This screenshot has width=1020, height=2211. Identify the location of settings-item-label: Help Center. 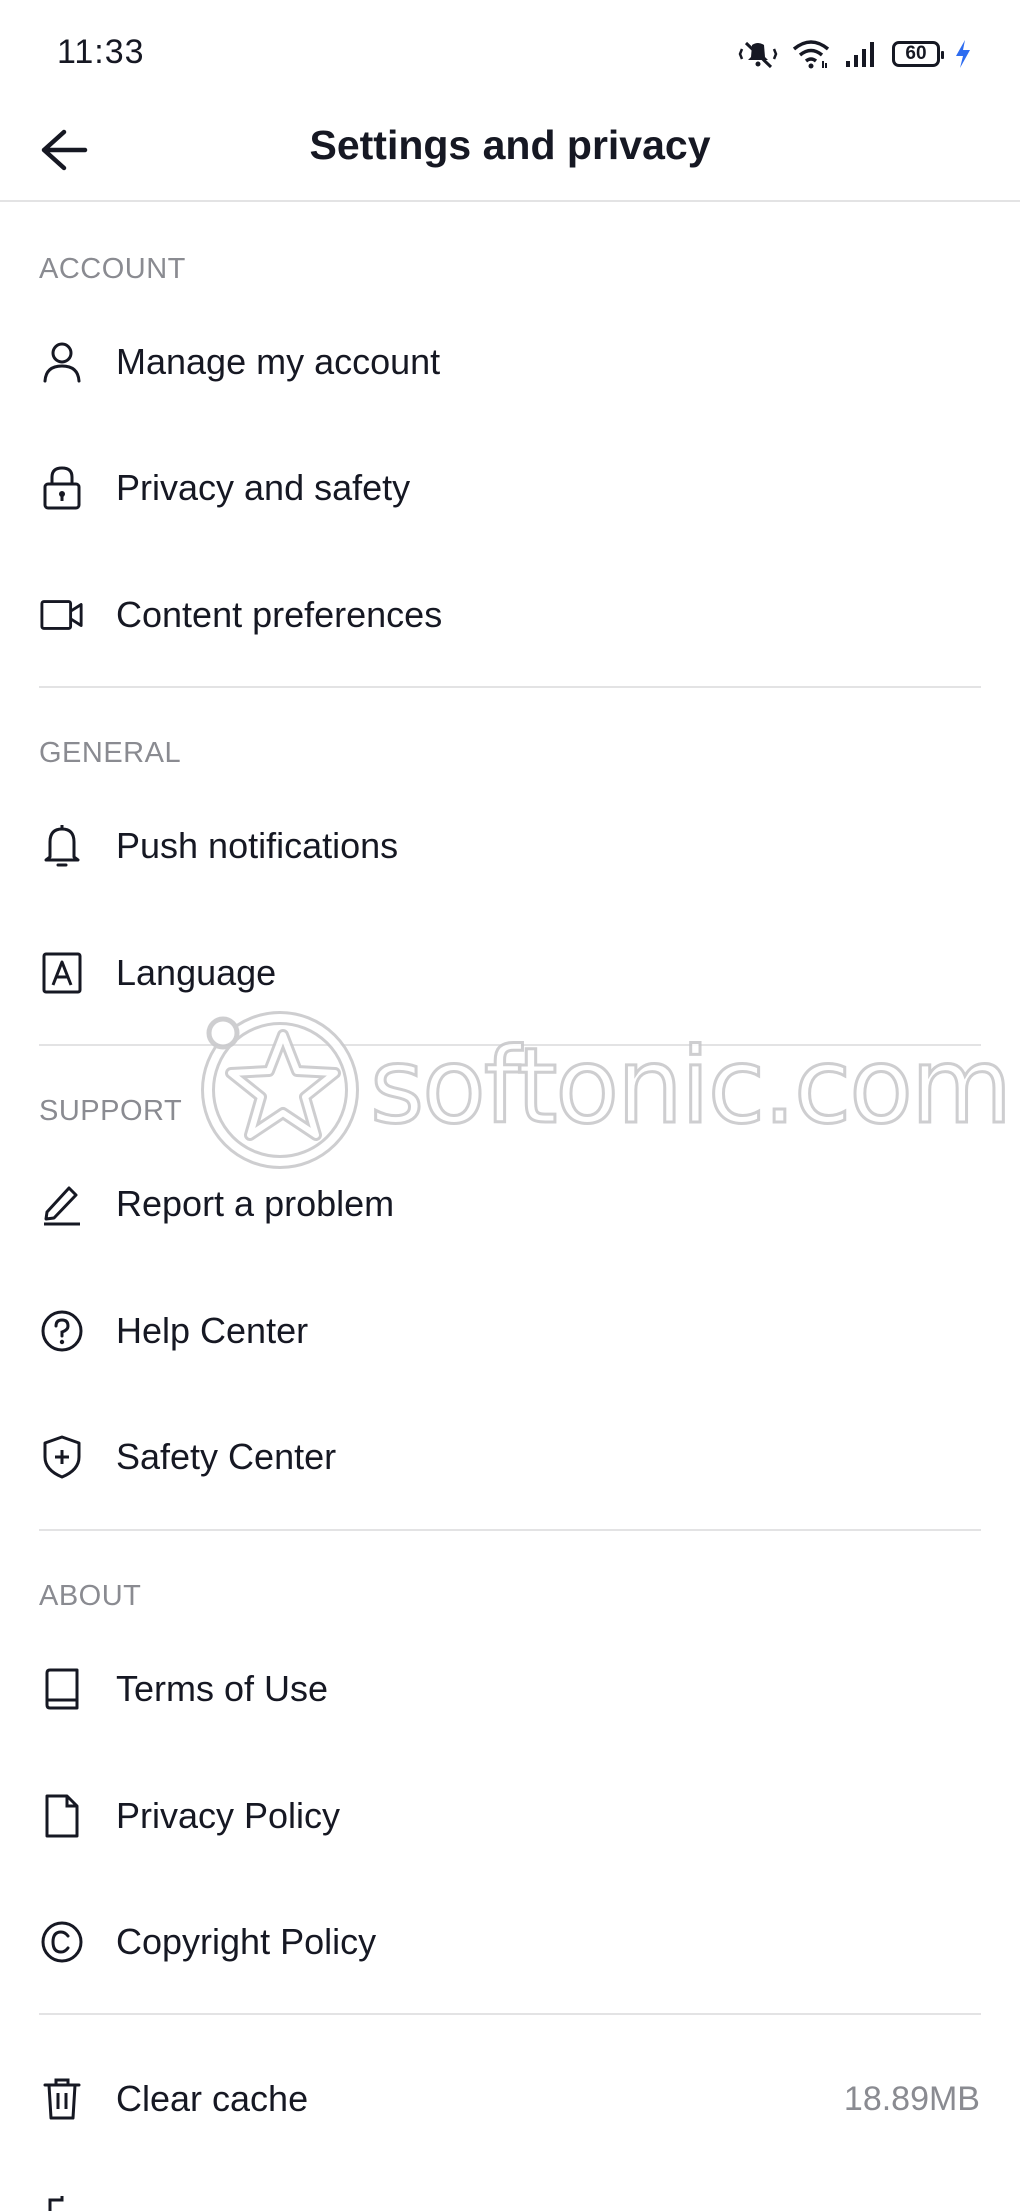
(212, 1330).